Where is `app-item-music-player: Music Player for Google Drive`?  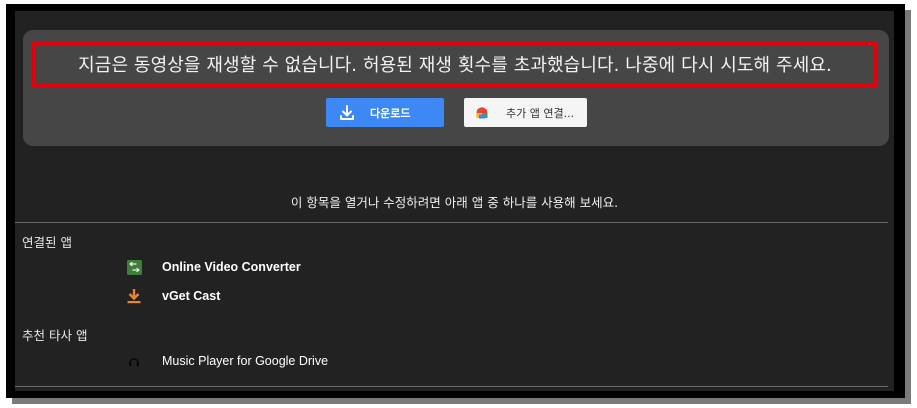 app-item-music-player: Music Player for Google Drive is located at coordinates (227, 361).